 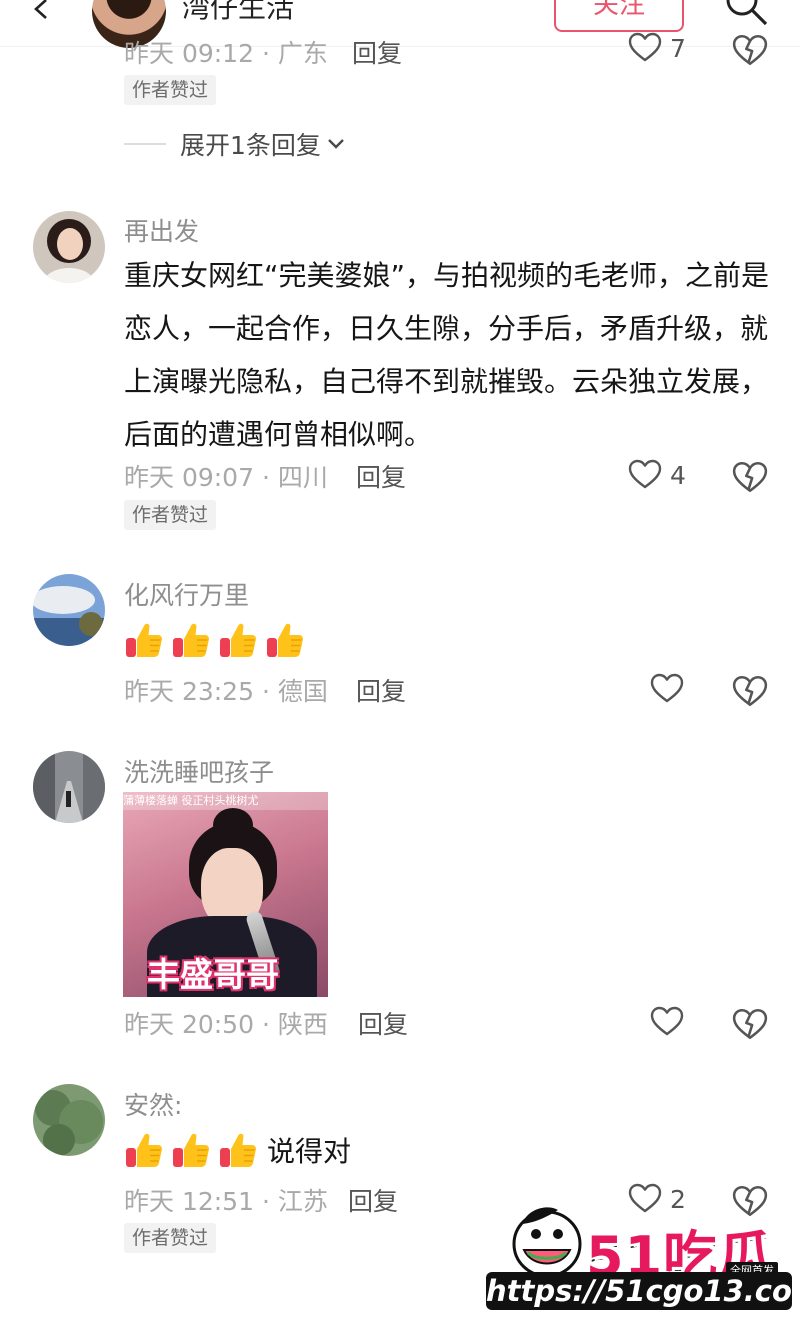 I want to click on comment-text: 说得对, so click(x=309, y=1151).